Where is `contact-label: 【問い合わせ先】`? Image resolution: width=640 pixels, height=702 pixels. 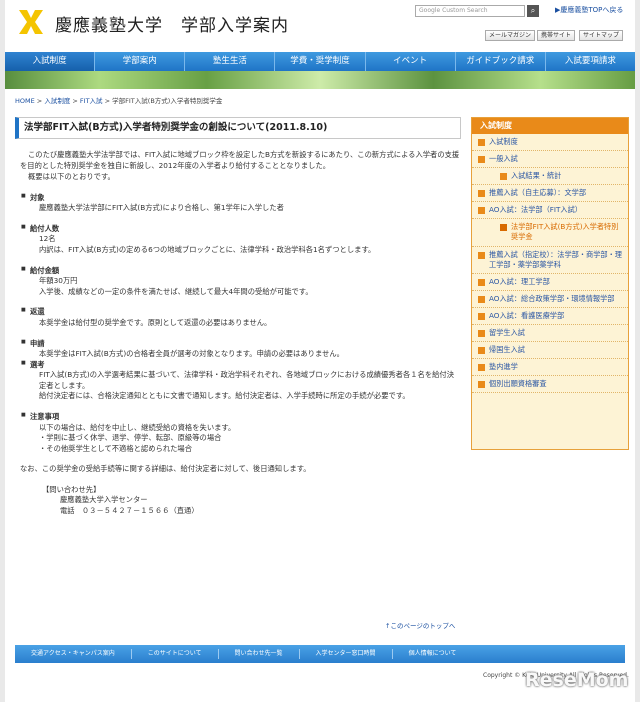 contact-label: 【問い合わせ先】 is located at coordinates (71, 489).